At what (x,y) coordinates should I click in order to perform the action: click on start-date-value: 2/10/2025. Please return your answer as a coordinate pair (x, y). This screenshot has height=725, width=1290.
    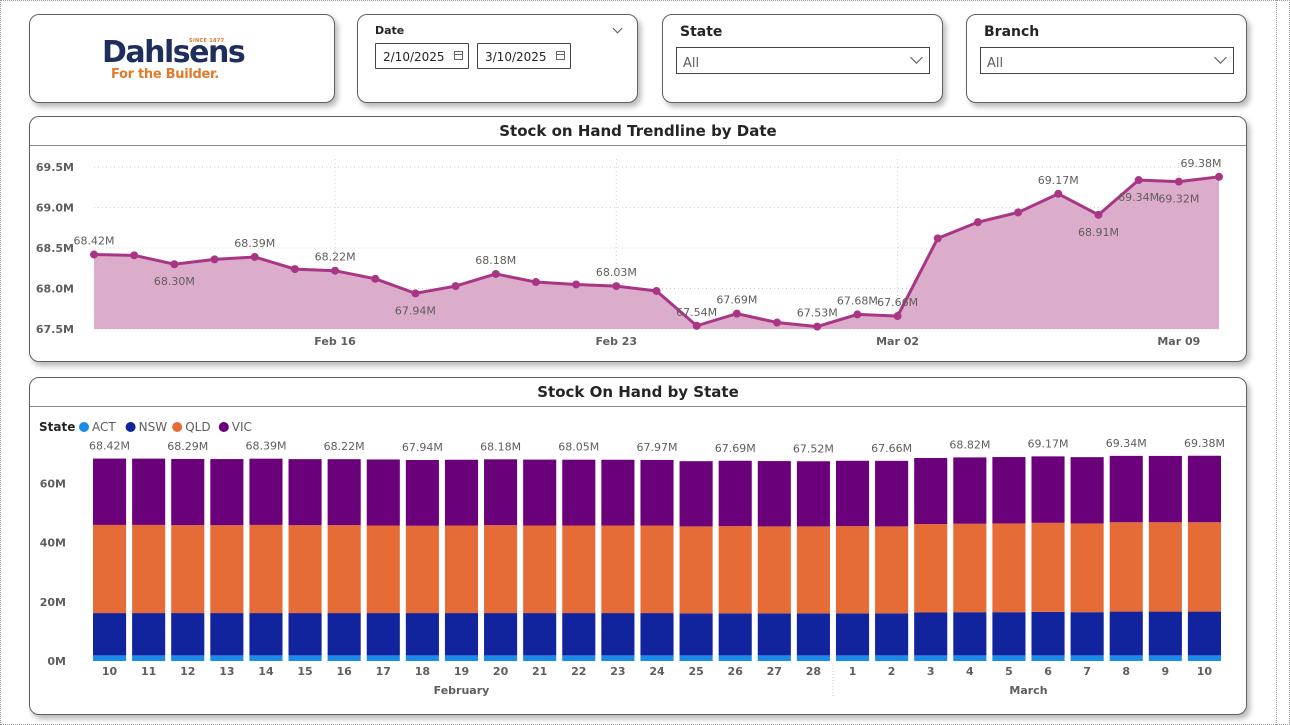
    Looking at the image, I should click on (414, 57).